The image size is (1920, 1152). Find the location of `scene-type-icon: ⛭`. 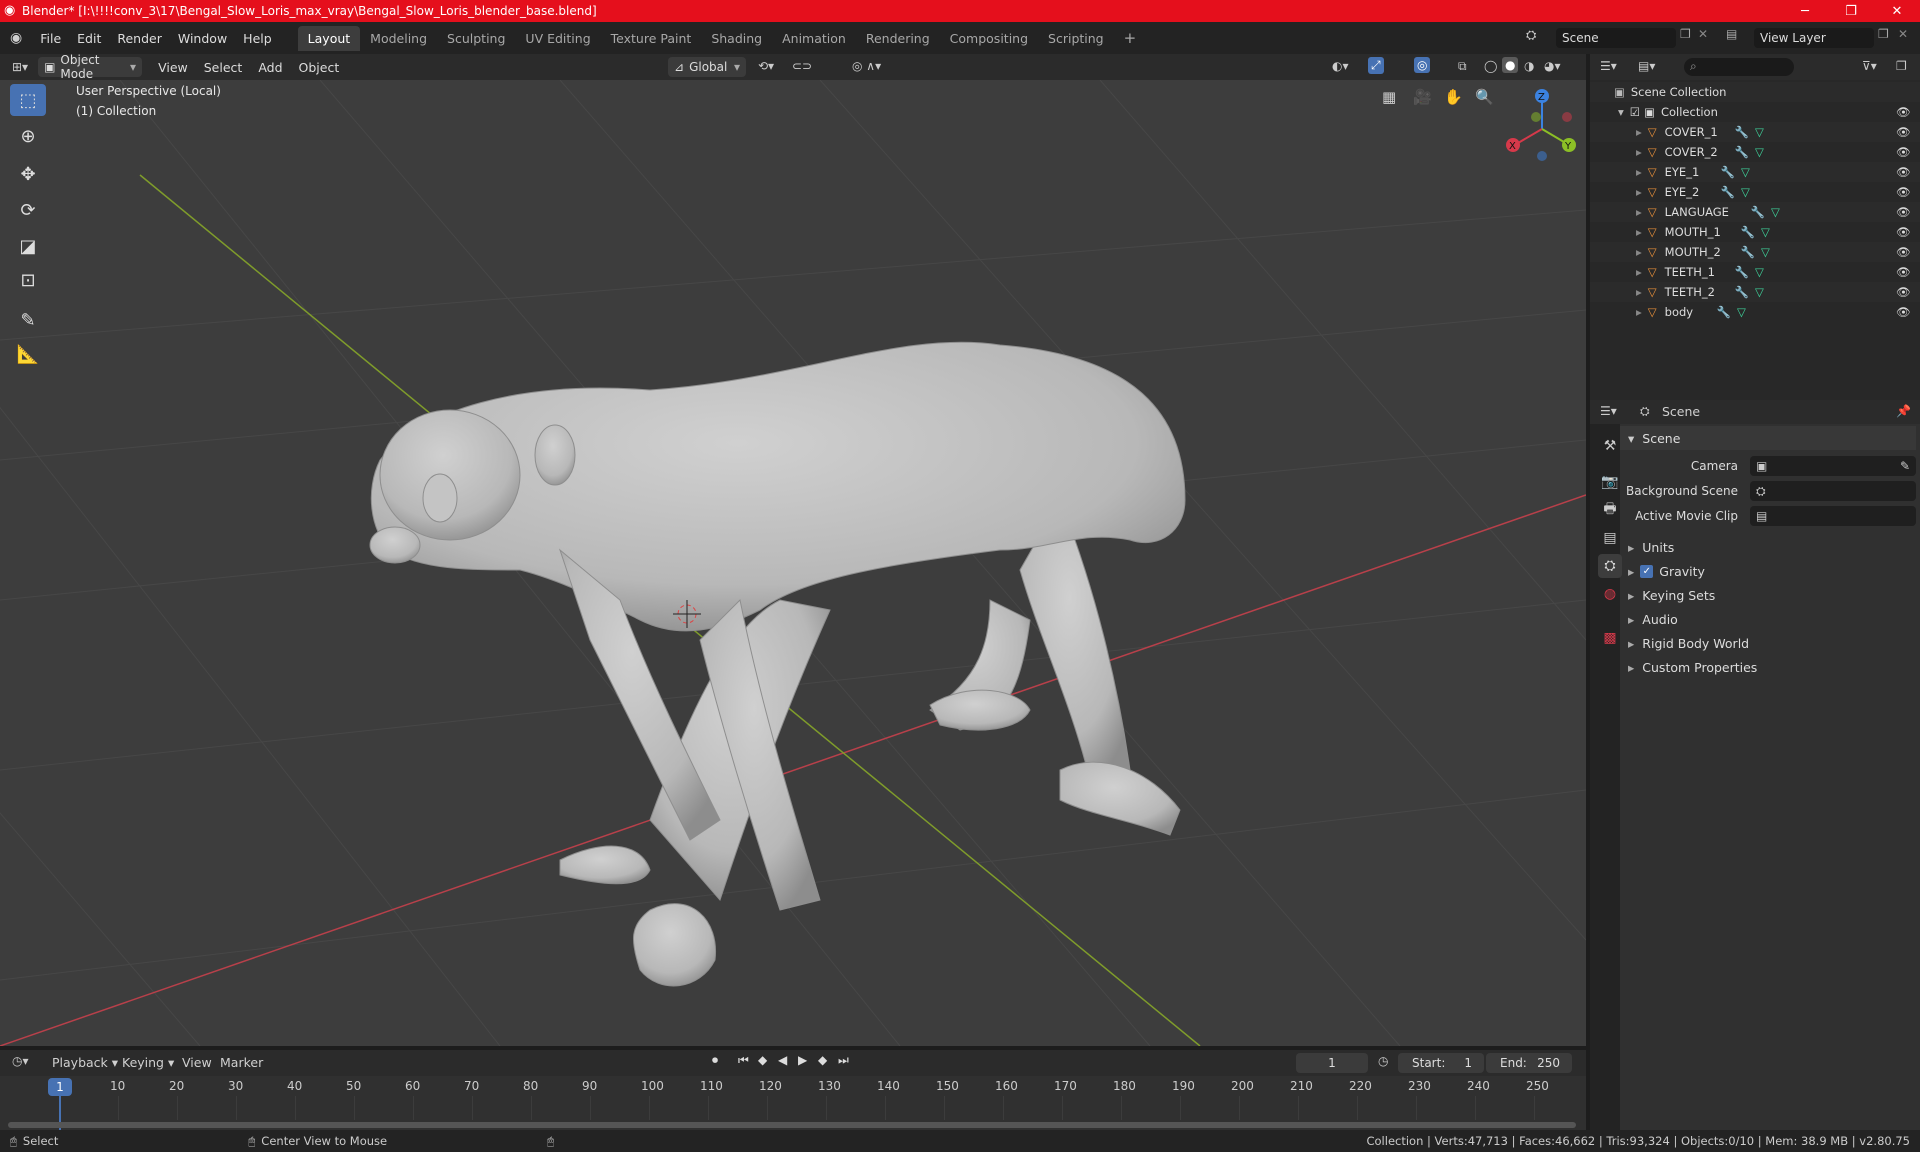

scene-type-icon: ⛭ is located at coordinates (1531, 35).